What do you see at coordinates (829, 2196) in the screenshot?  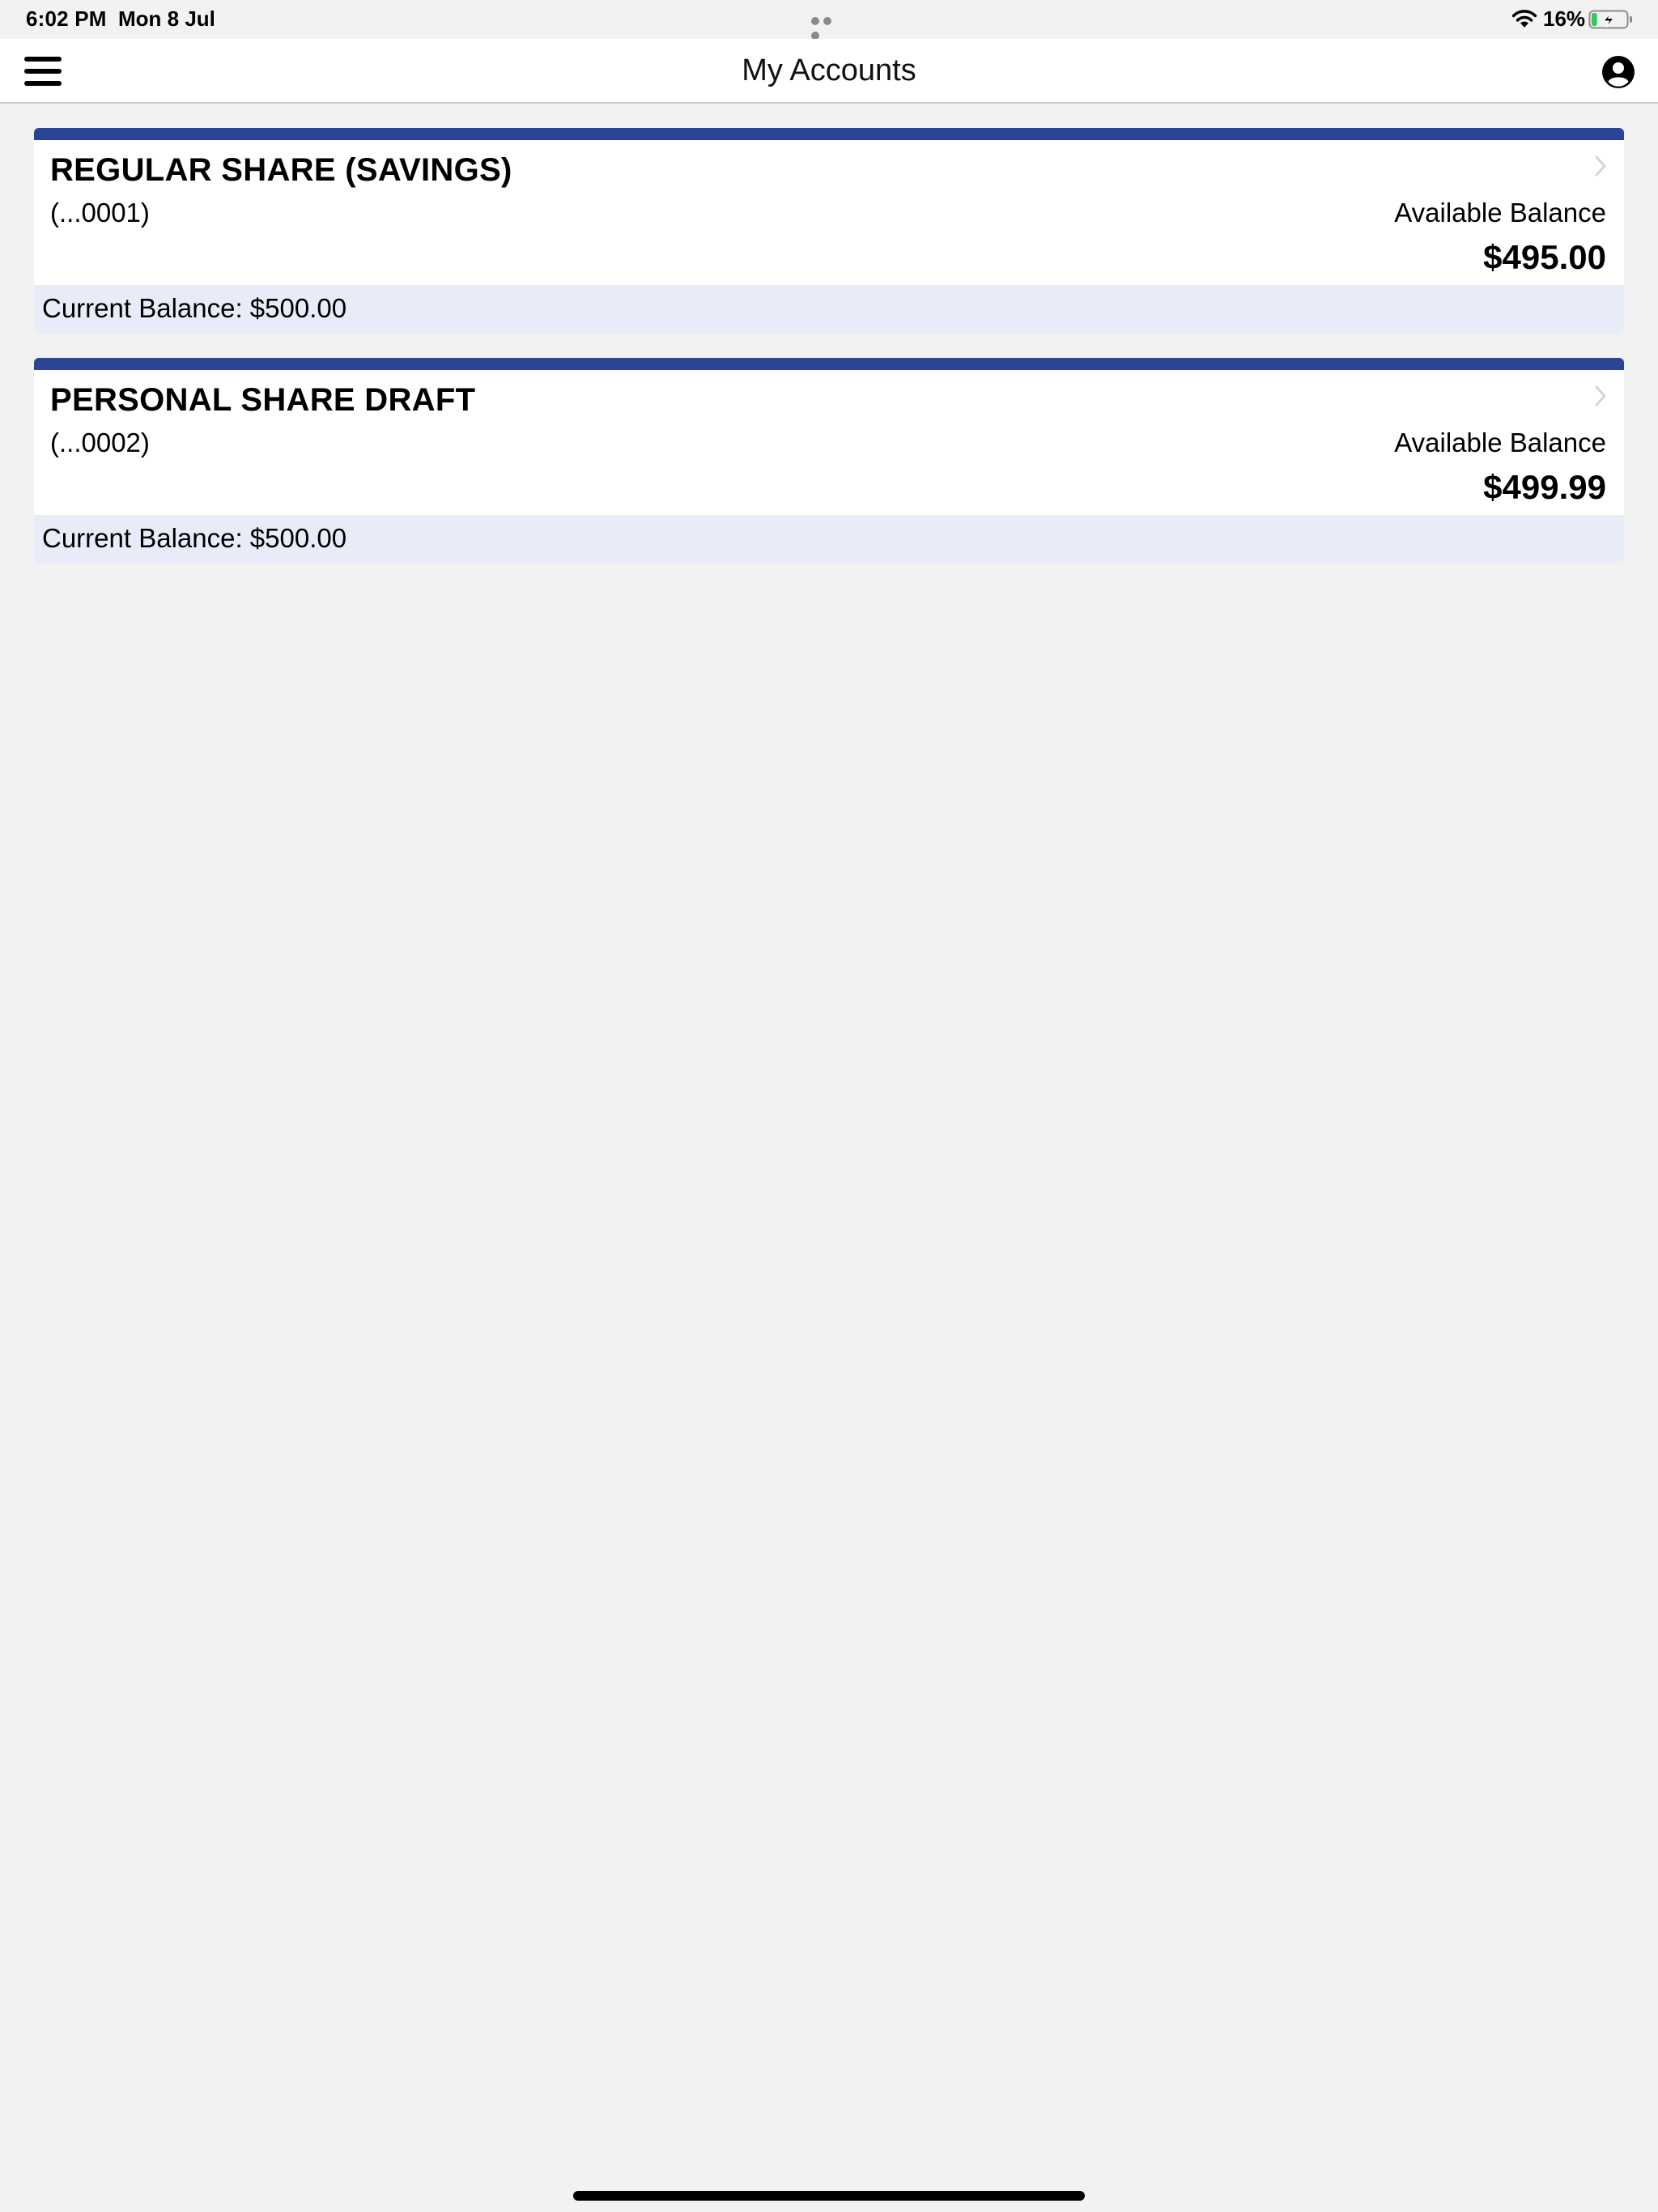 I see `home-indicator` at bounding box center [829, 2196].